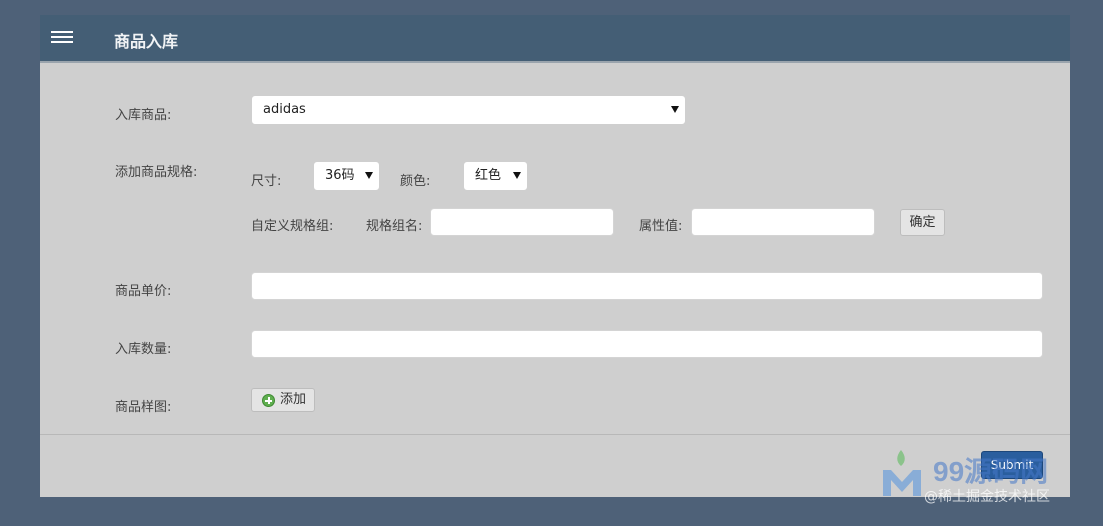 This screenshot has height=526, width=1103. I want to click on watermark-subtext: @稀土掘金技术社区, so click(987, 497).